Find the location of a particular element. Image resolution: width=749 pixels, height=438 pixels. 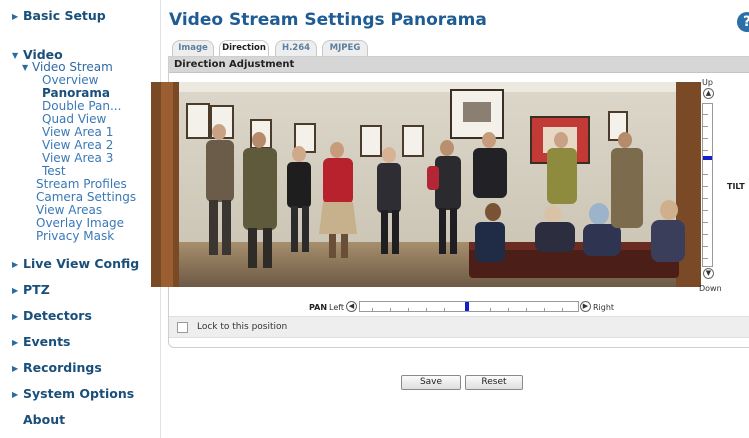

nav-live-view-config: ▶ Live View Config is located at coordinates (75, 263).